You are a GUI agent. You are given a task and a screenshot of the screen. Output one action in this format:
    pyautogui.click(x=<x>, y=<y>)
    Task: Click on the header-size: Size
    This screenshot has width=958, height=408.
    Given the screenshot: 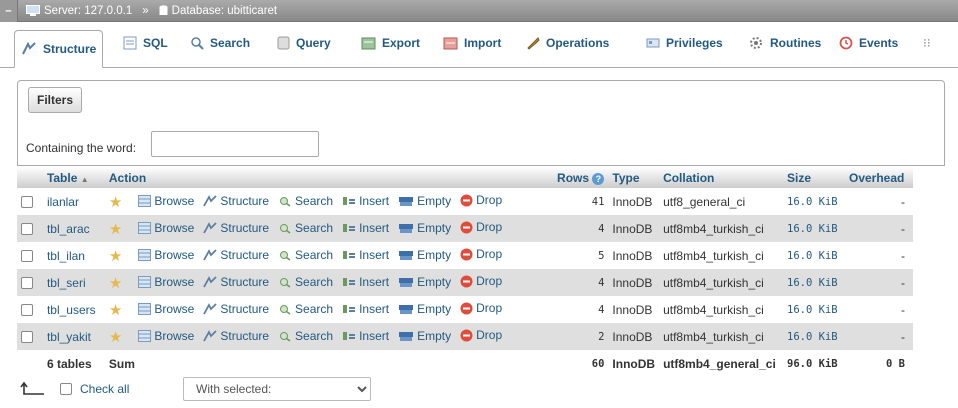 What is the action you would take?
    pyautogui.click(x=814, y=177)
    